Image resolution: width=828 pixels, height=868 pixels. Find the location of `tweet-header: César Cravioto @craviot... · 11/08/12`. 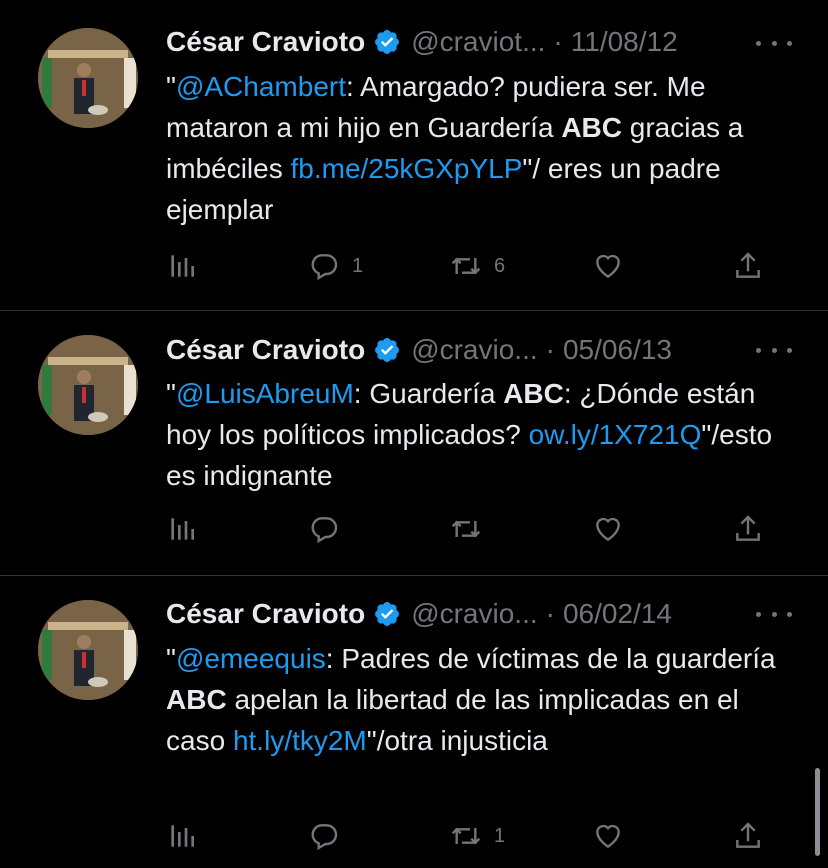

tweet-header: César Cravioto @craviot... · 11/08/12 is located at coordinates (467, 42).